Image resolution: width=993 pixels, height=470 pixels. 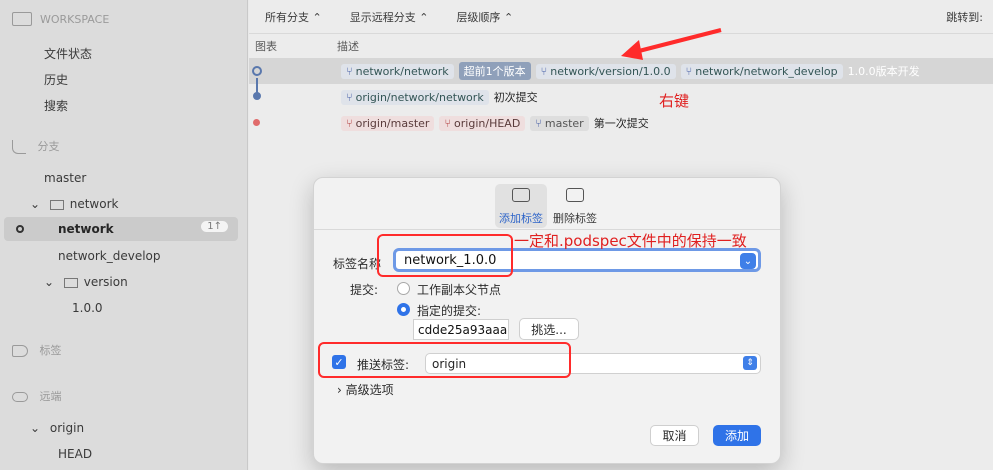 I want to click on current-branch-dot-icon, so click(x=20, y=229).